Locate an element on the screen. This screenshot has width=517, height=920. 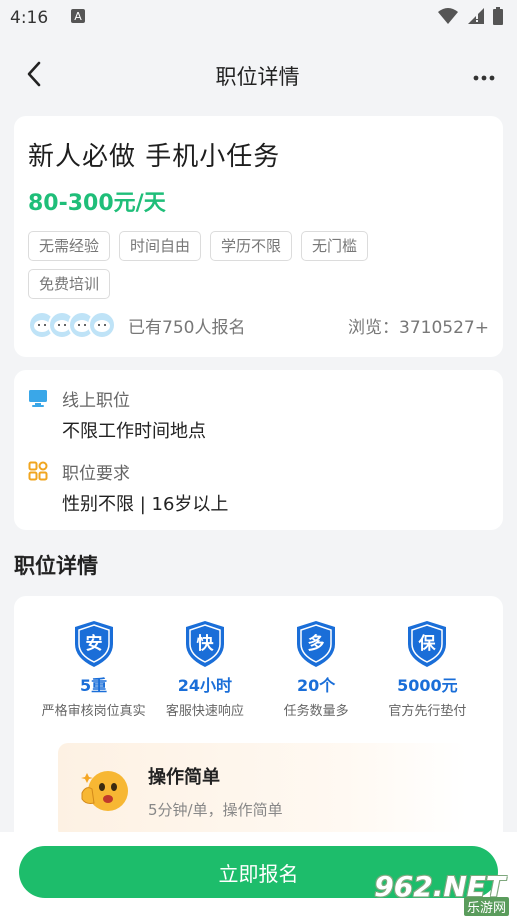
requirement-label: 职位要求 is located at coordinates (96, 474).